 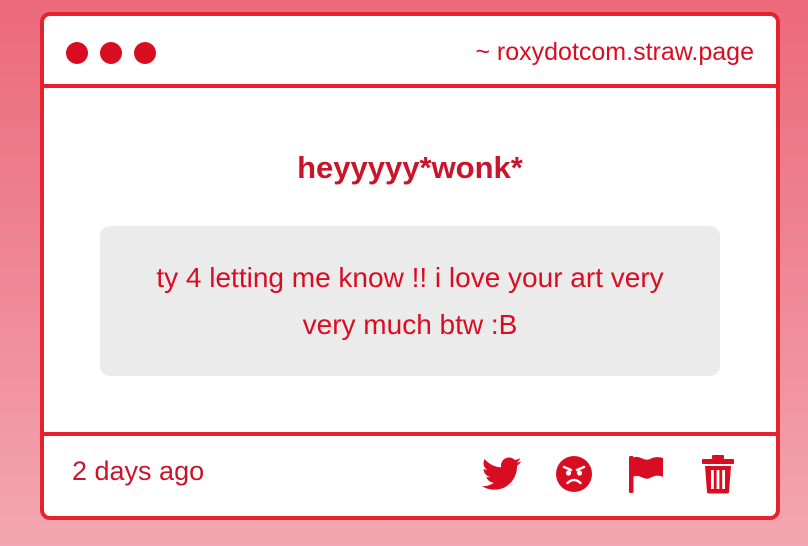 I want to click on timestamp: 2 days ago, so click(x=138, y=471).